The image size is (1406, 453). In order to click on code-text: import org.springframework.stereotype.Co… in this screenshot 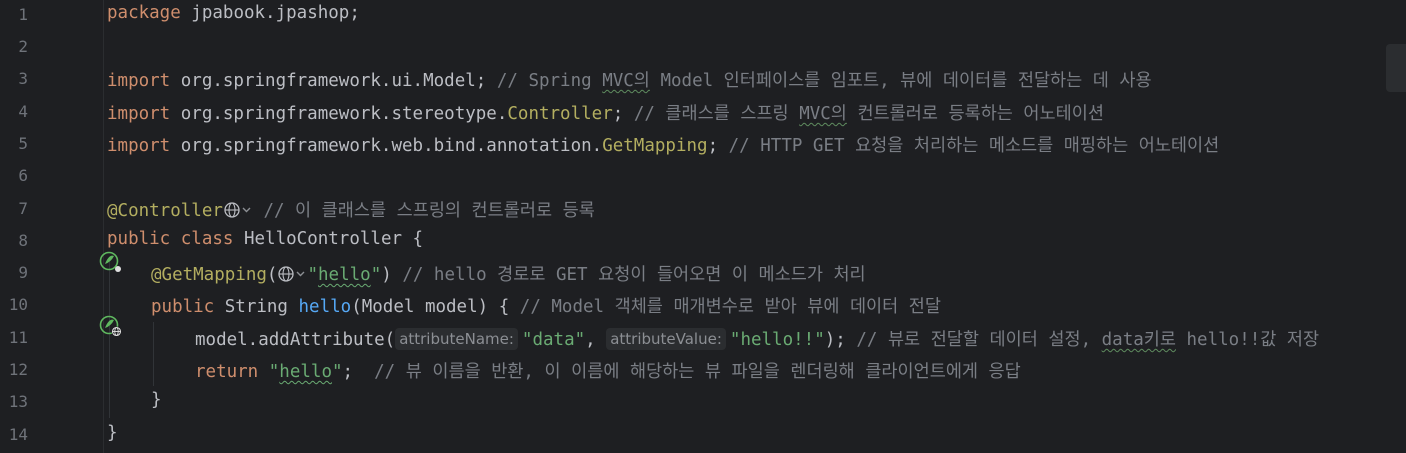, I will do `click(605, 112)`.